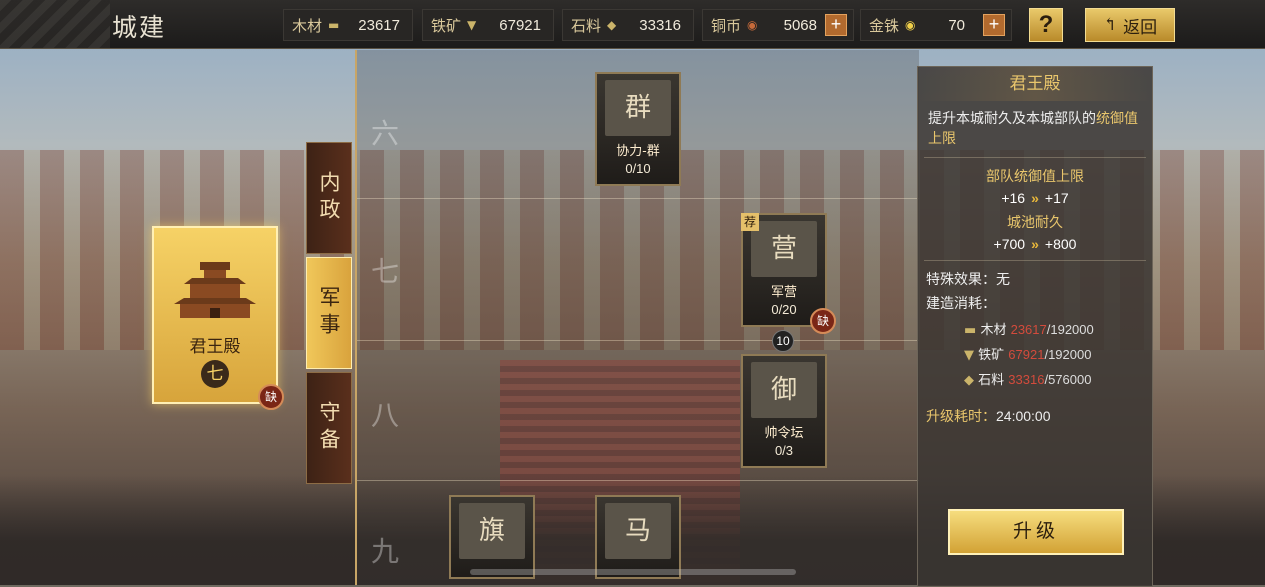 This screenshot has width=1265, height=587. Describe the element at coordinates (385, 271) in the screenshot. I see `tier-label: 七` at that location.